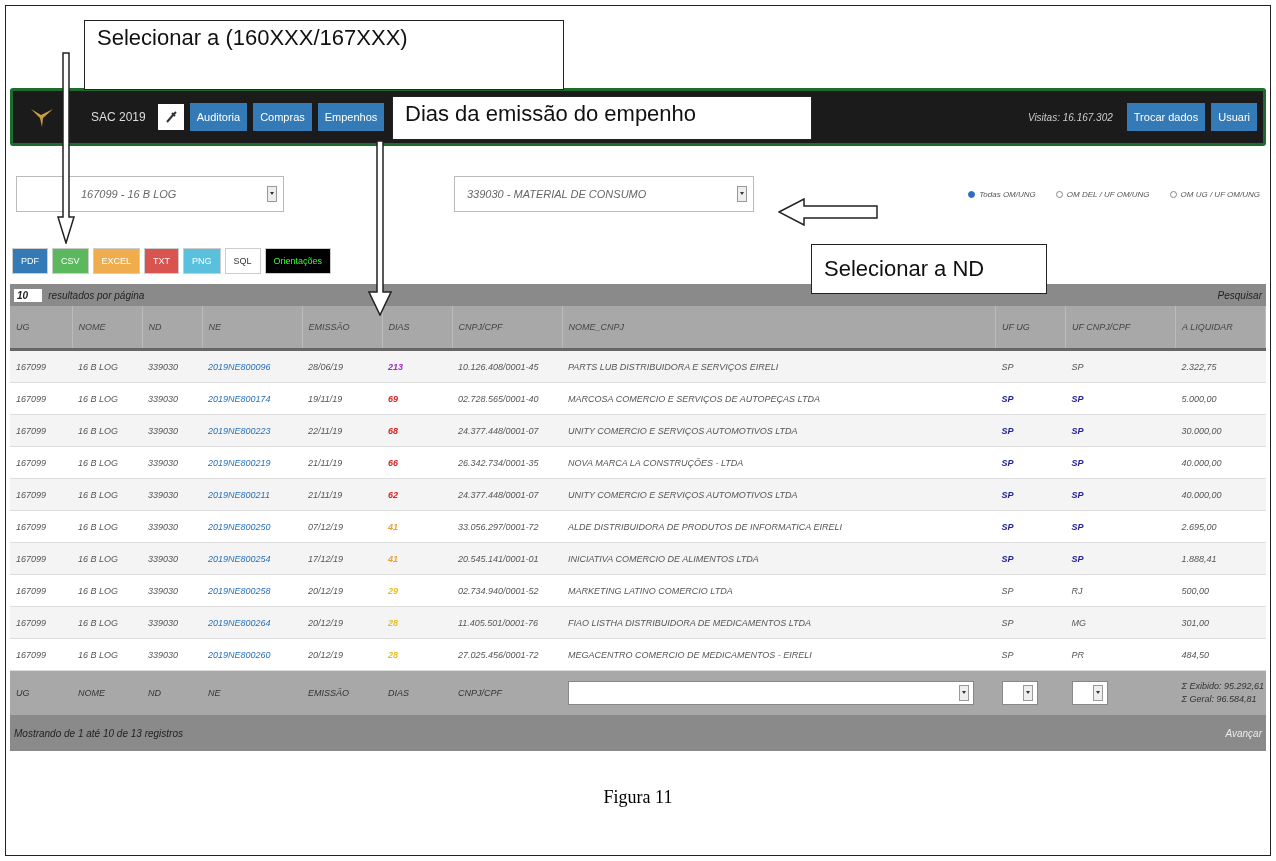  I want to click on page-size-select: 10, so click(28, 295).